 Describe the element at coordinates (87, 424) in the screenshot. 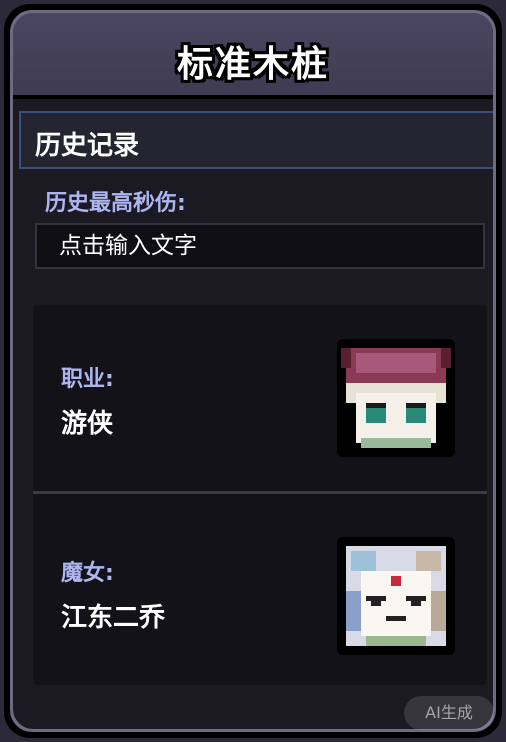

I see `class-value: 游侠` at that location.